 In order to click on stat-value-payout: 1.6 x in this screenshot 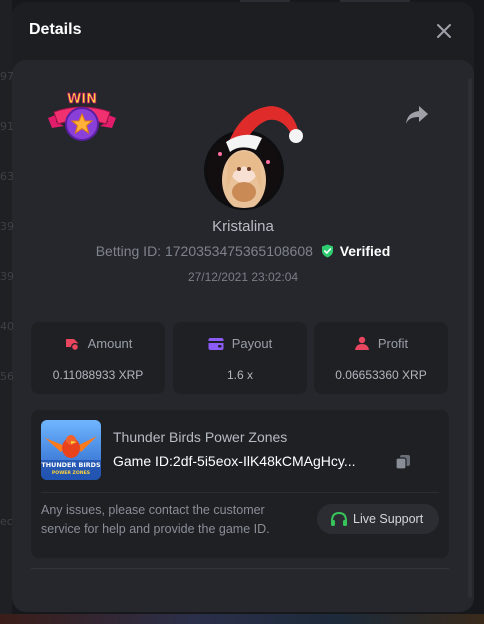, I will do `click(239, 375)`.